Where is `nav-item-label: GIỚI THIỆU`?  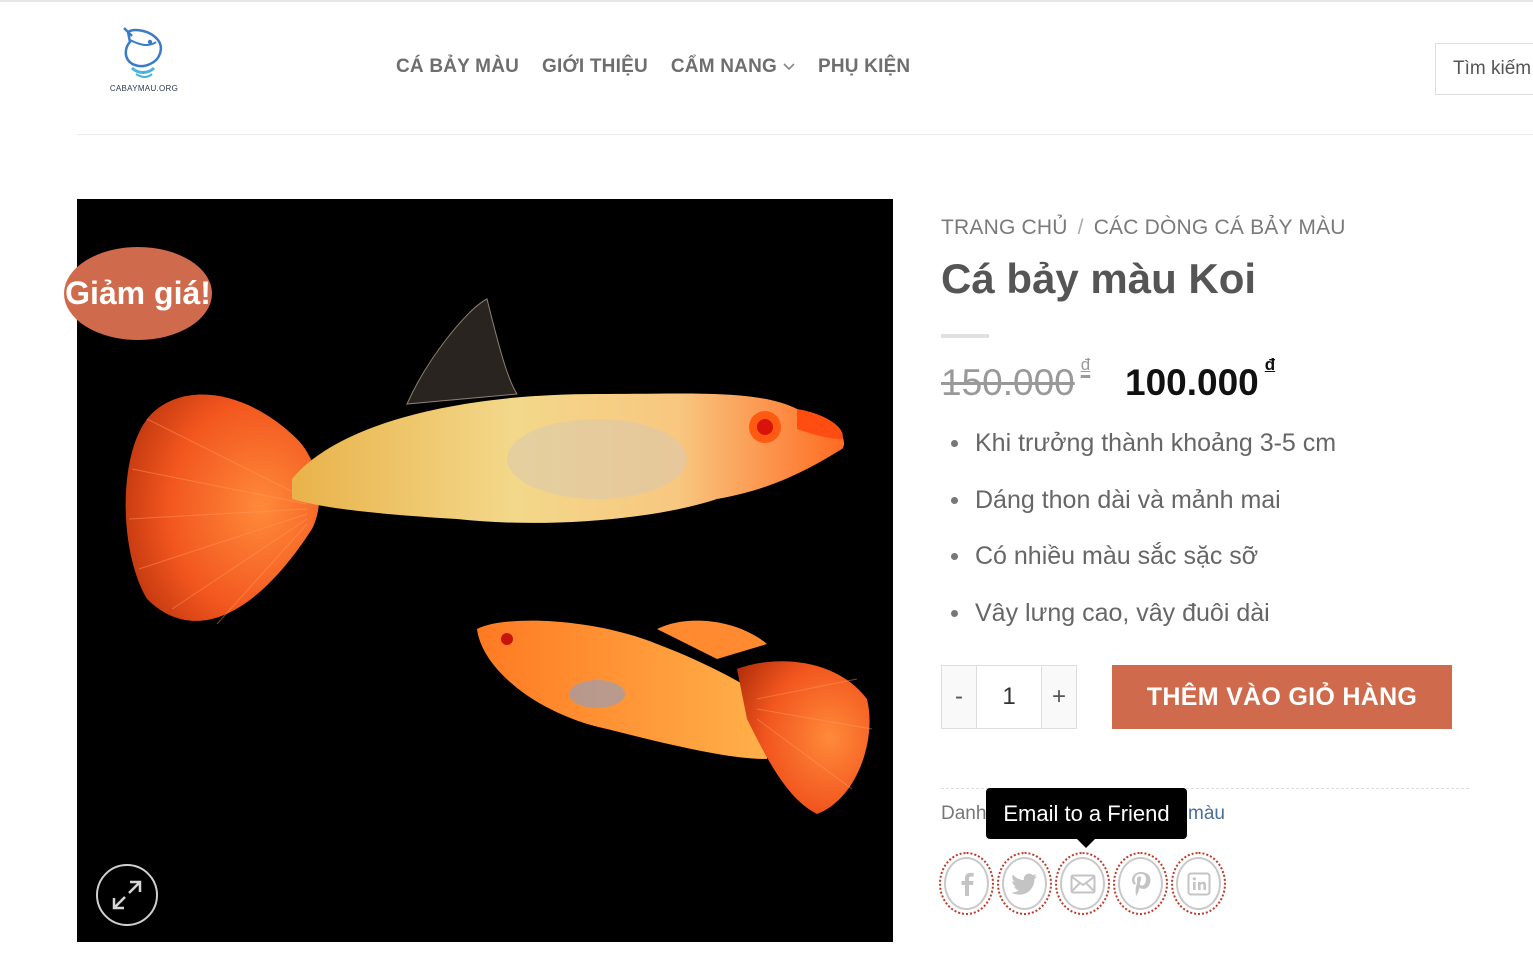 nav-item-label: GIỚI THIỆU is located at coordinates (595, 66).